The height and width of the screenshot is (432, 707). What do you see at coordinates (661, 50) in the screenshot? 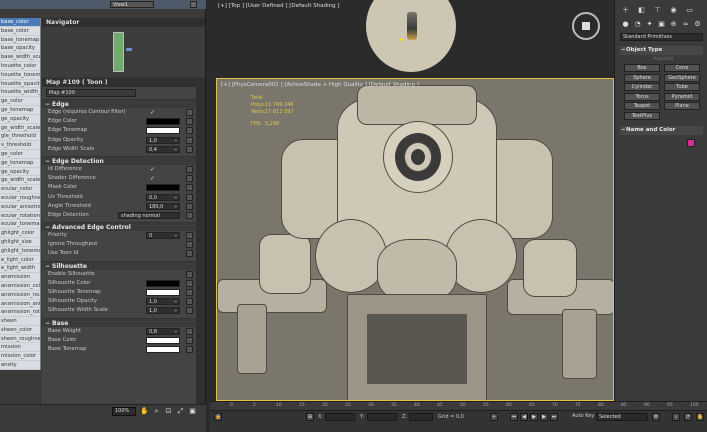
I see `object-type-rollout: Object Type` at bounding box center [661, 50].